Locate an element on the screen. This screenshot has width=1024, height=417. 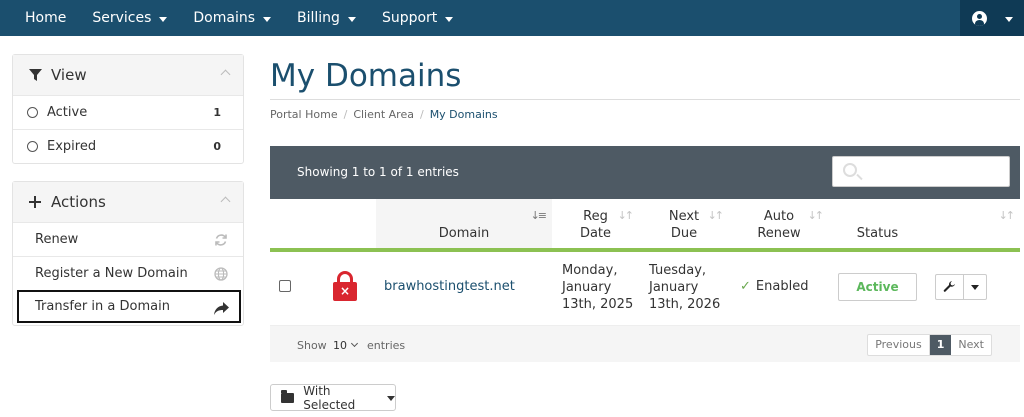
nav-billing-label: Billing is located at coordinates (318, 18).